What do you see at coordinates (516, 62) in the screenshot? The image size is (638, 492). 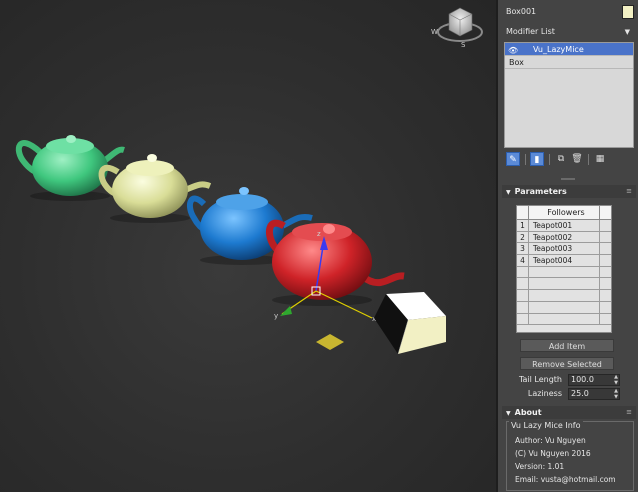 I see `stack-item-label: Box` at bounding box center [516, 62].